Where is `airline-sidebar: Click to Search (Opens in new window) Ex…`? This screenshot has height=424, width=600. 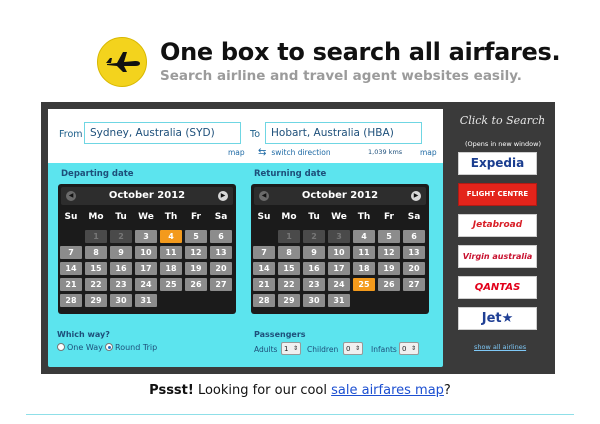
airline-sidebar: Click to Search (Opens in new window) Ex… is located at coordinates (502, 238).